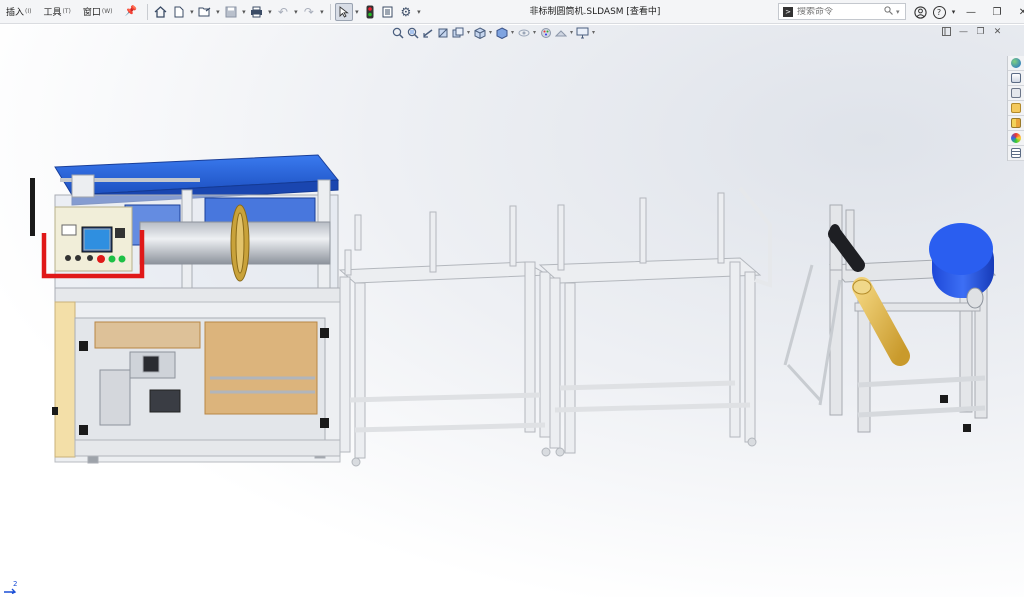 This screenshot has height=597, width=1024. I want to click on home-tab, so click(1016, 78).